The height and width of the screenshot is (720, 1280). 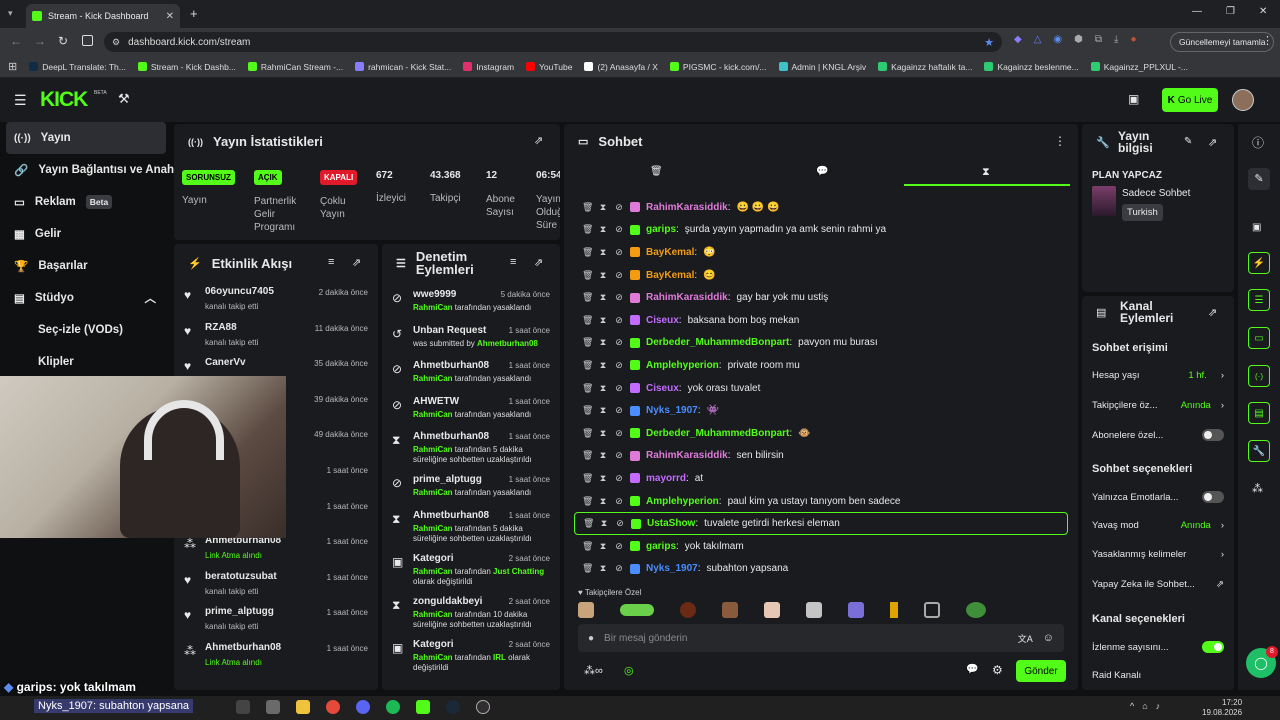 What do you see at coordinates (103, 16) in the screenshot?
I see `browser-tab: Stream - Kick Dashboard ✕` at bounding box center [103, 16].